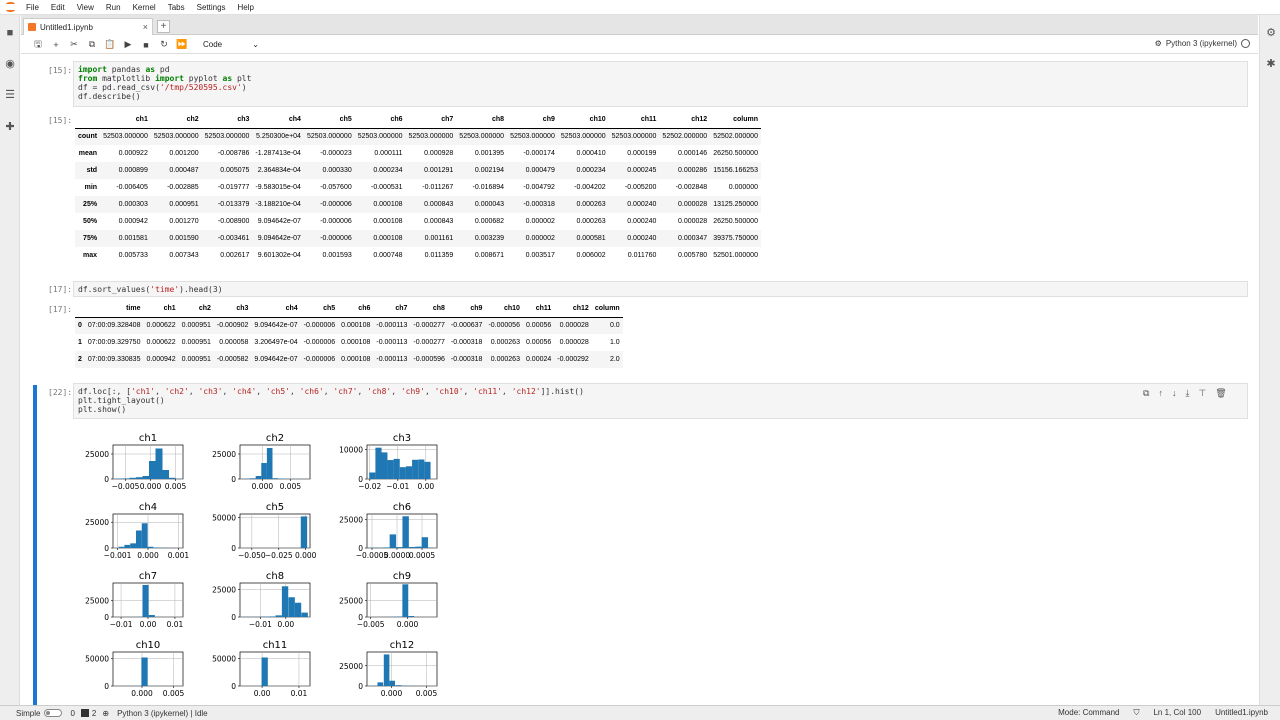 The width and height of the screenshot is (1280, 720). I want to click on code-token: 'ch9', so click(412, 391).